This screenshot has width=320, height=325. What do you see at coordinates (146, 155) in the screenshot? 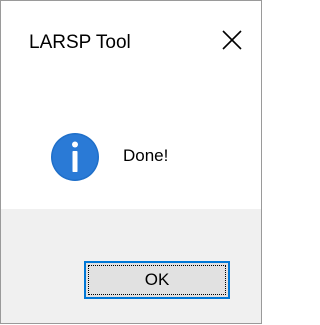
I see `message-text: Done!` at bounding box center [146, 155].